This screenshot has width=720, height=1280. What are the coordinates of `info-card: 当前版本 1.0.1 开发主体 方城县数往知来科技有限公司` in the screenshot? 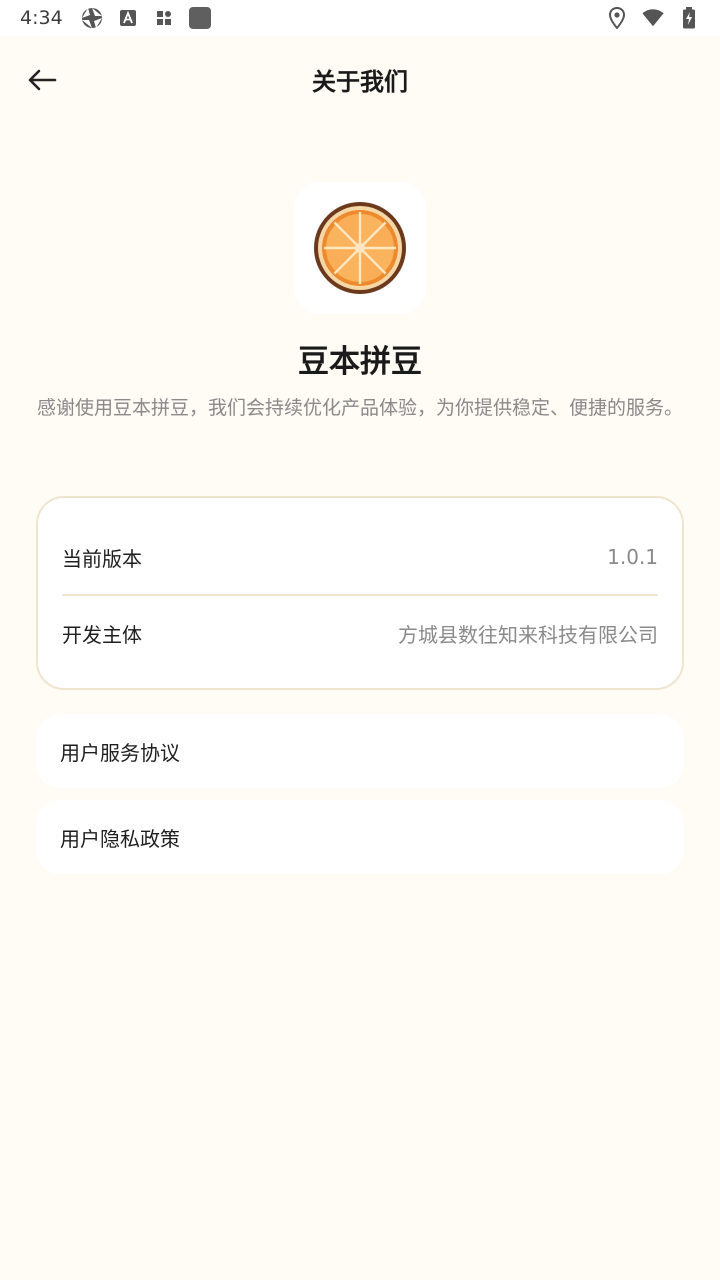 It's located at (360, 593).